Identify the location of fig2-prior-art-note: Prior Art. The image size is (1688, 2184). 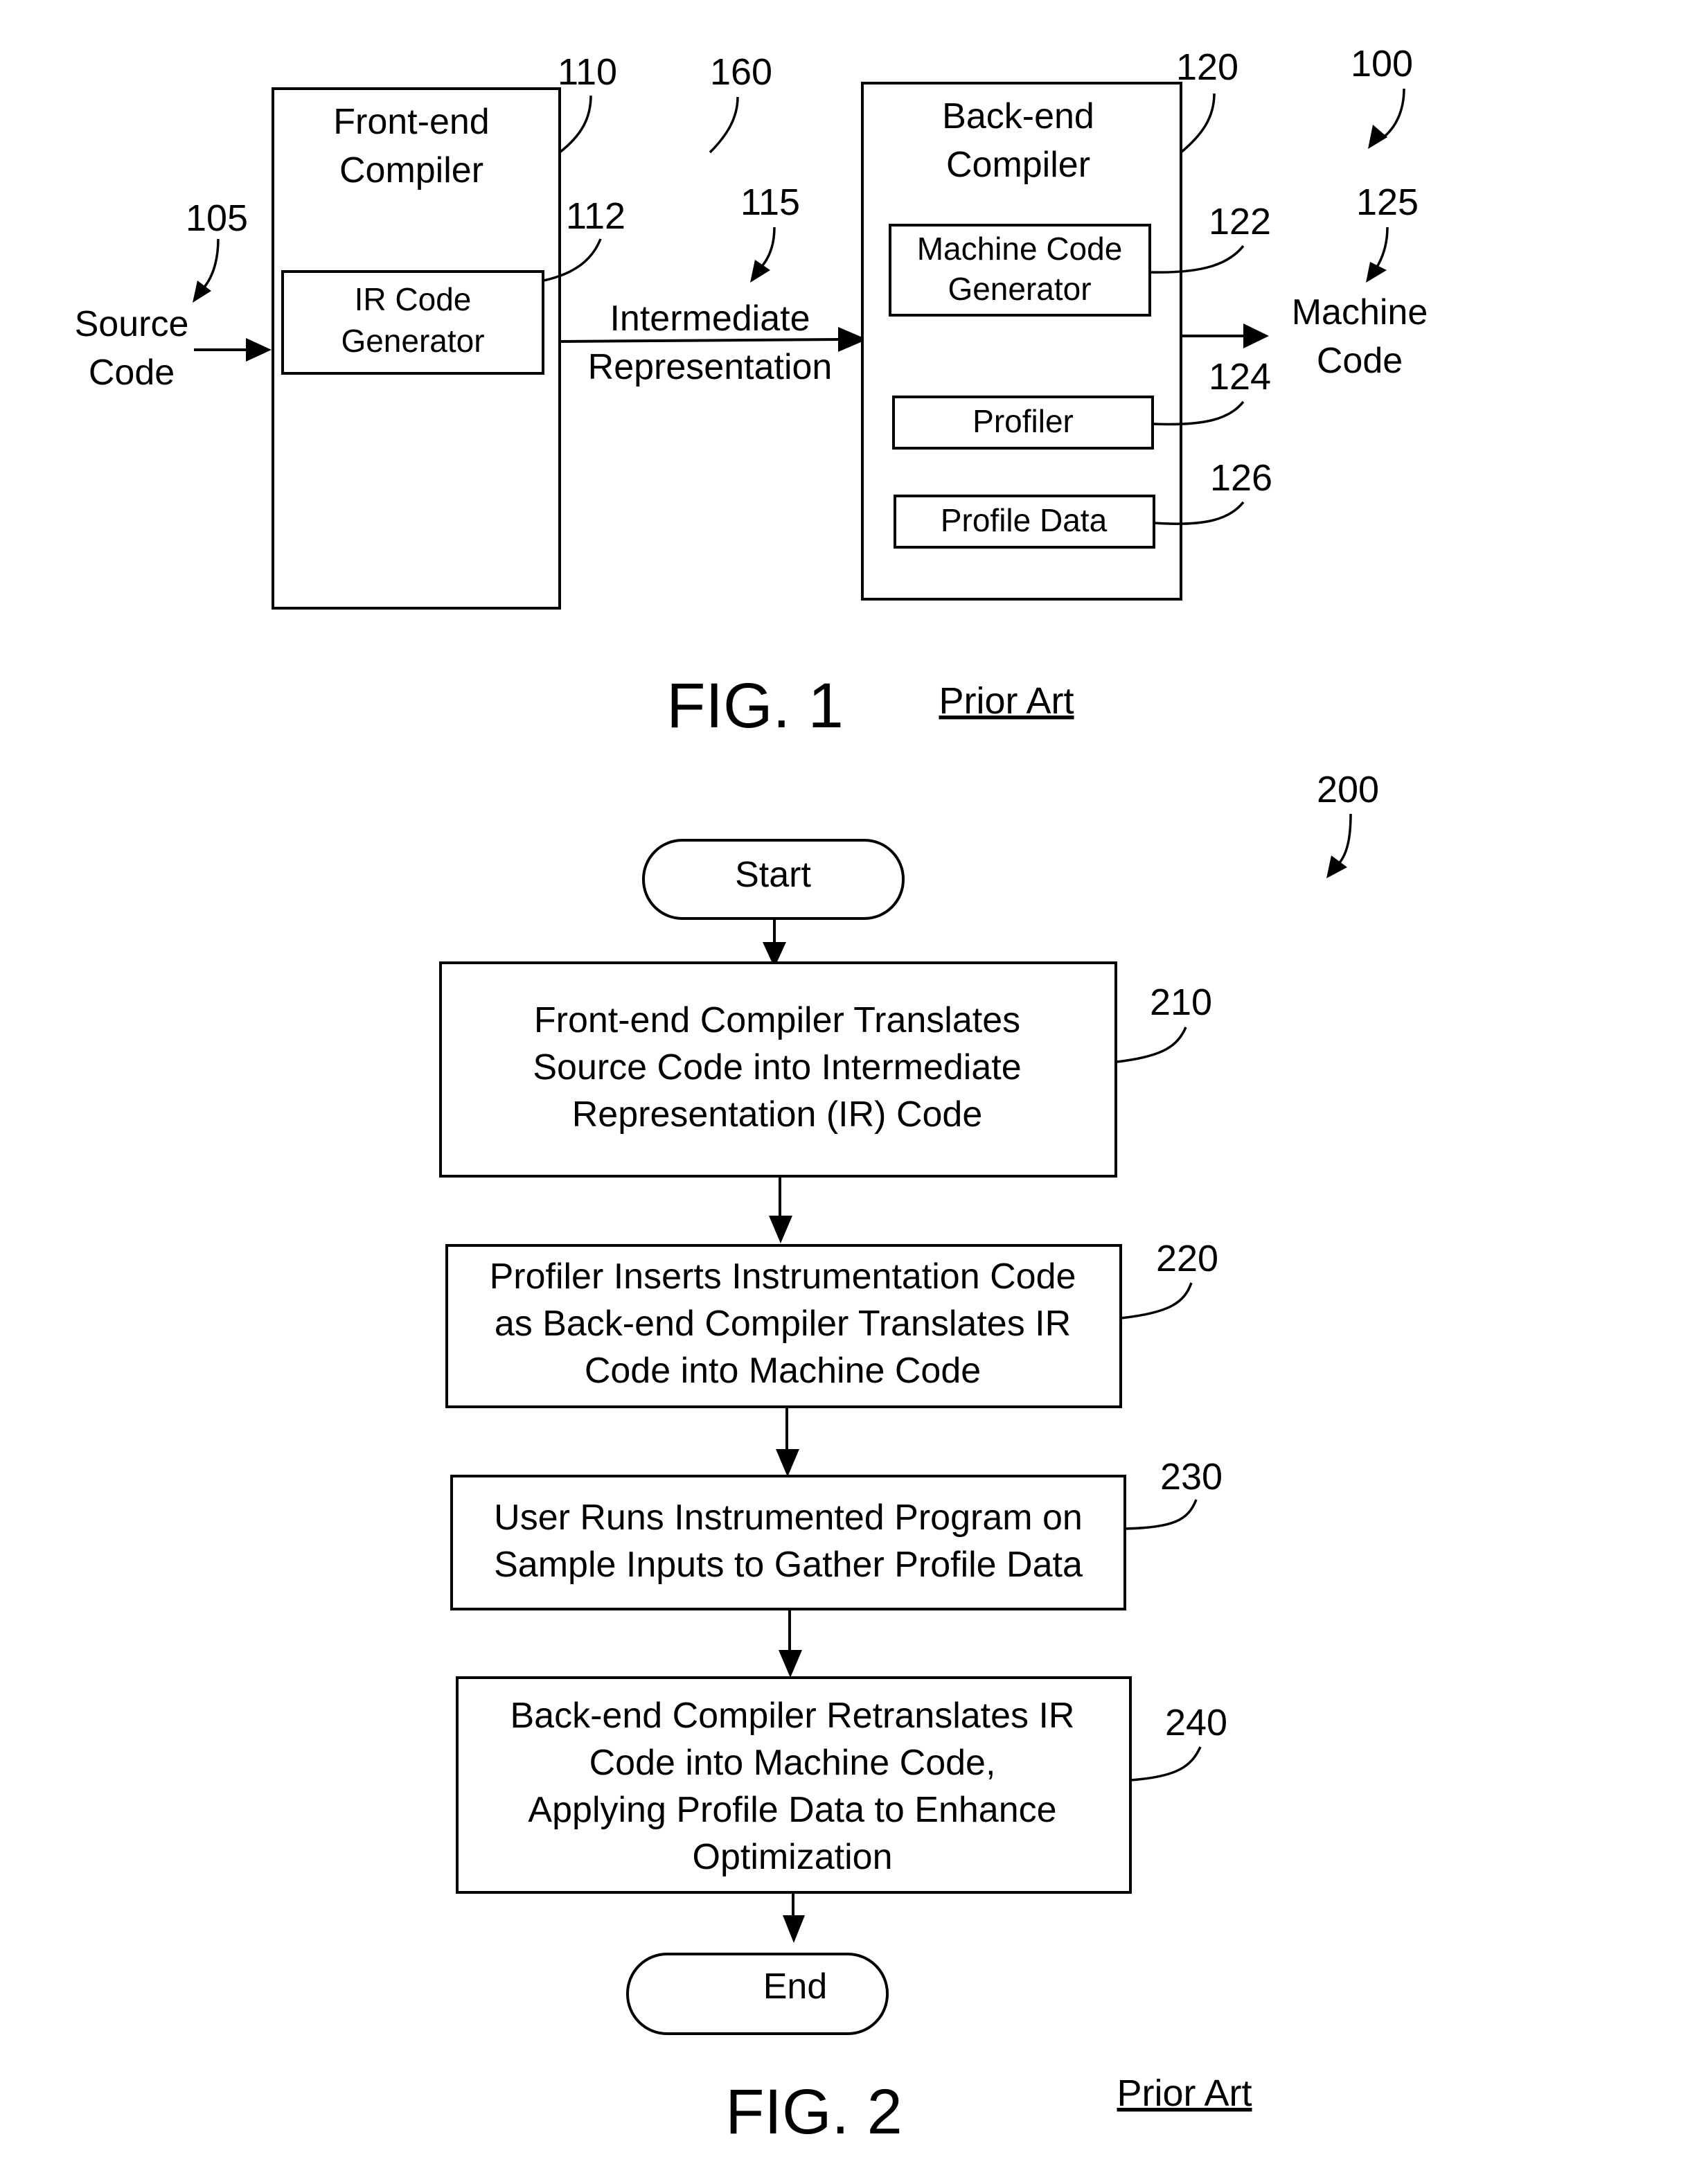
(1184, 2093).